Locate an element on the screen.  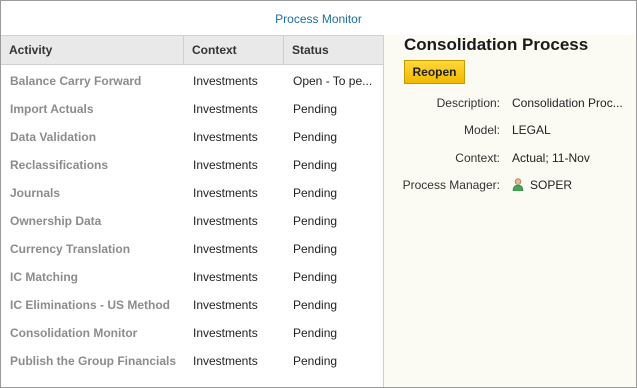
process-title: Consolidation Process is located at coordinates (496, 44).